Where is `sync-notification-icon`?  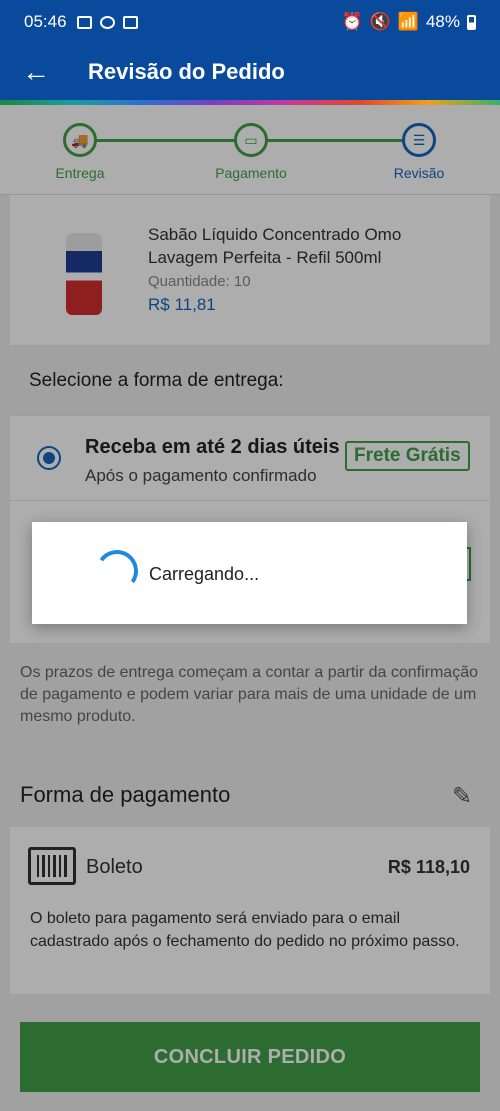
sync-notification-icon is located at coordinates (107, 22).